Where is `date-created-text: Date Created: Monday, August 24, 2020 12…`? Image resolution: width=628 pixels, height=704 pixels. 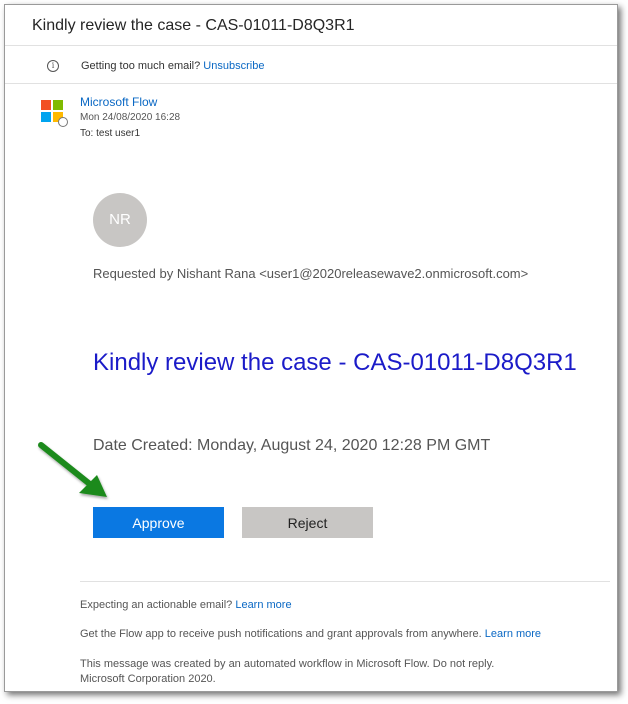 date-created-text: Date Created: Monday, August 24, 2020 12… is located at coordinates (292, 445).